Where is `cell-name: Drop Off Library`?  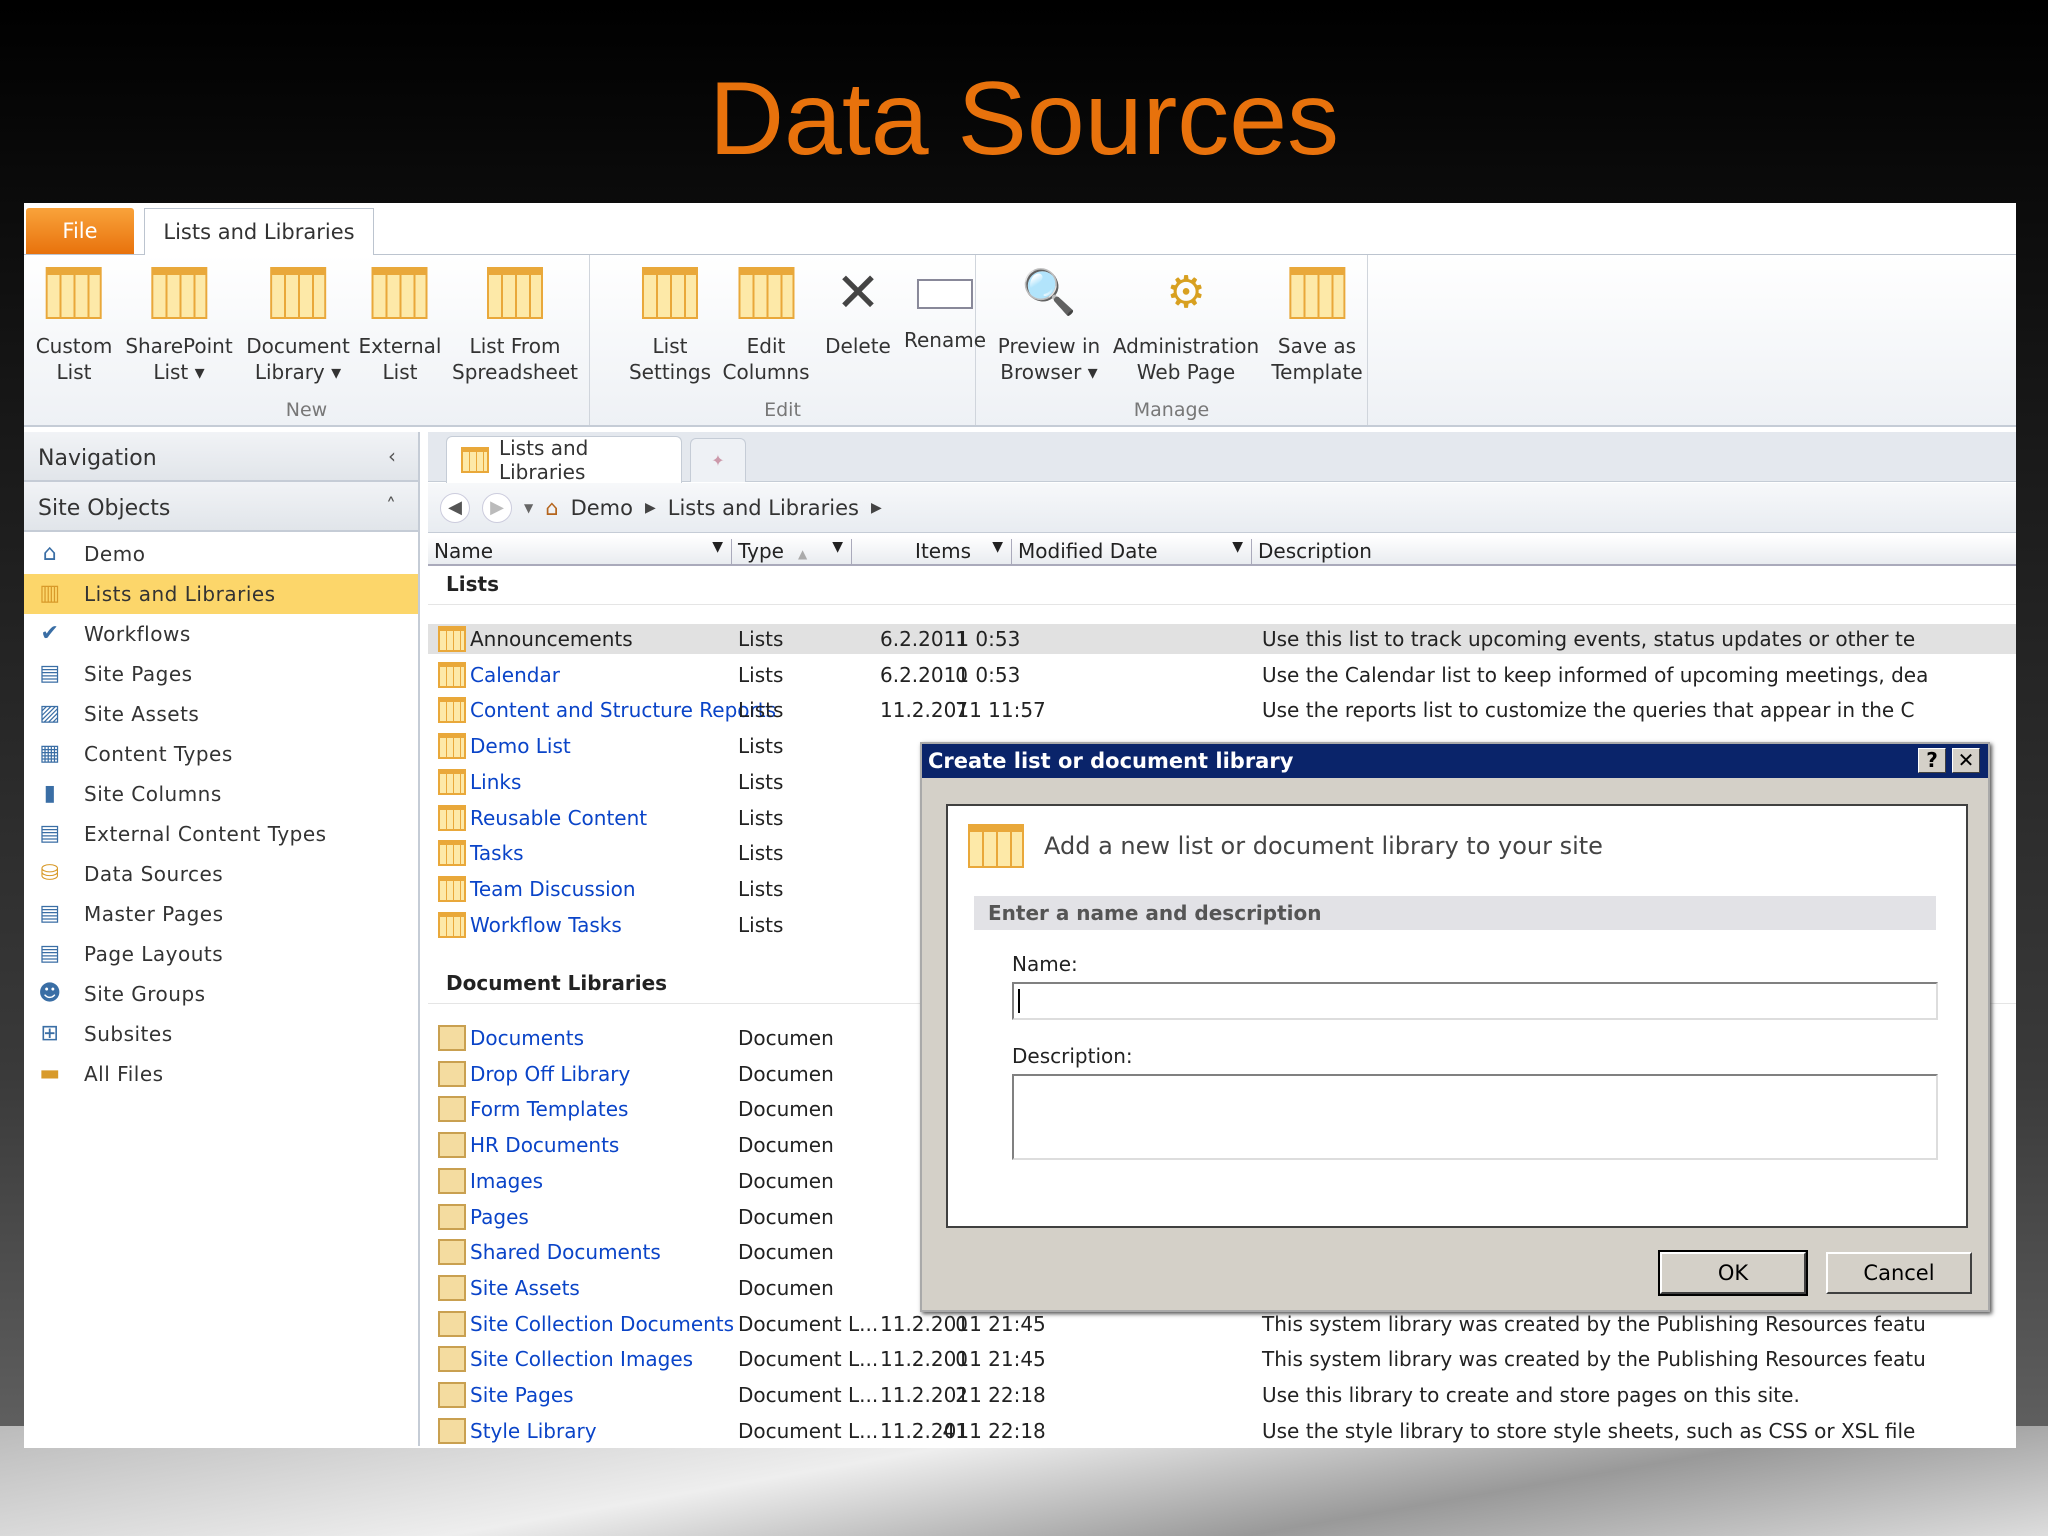
cell-name: Drop Off Library is located at coordinates (550, 1074).